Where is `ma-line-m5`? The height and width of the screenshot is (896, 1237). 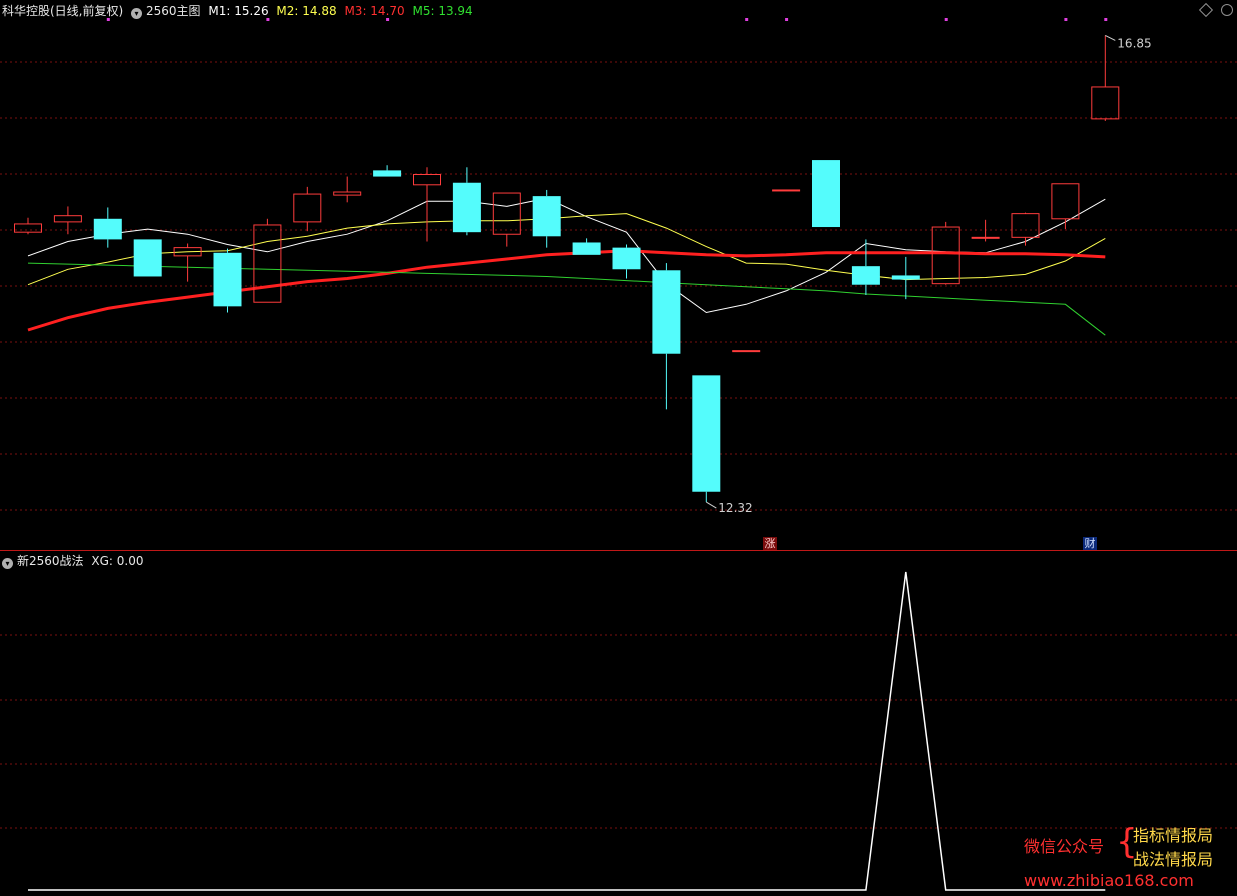 ma-line-m5 is located at coordinates (566, 299).